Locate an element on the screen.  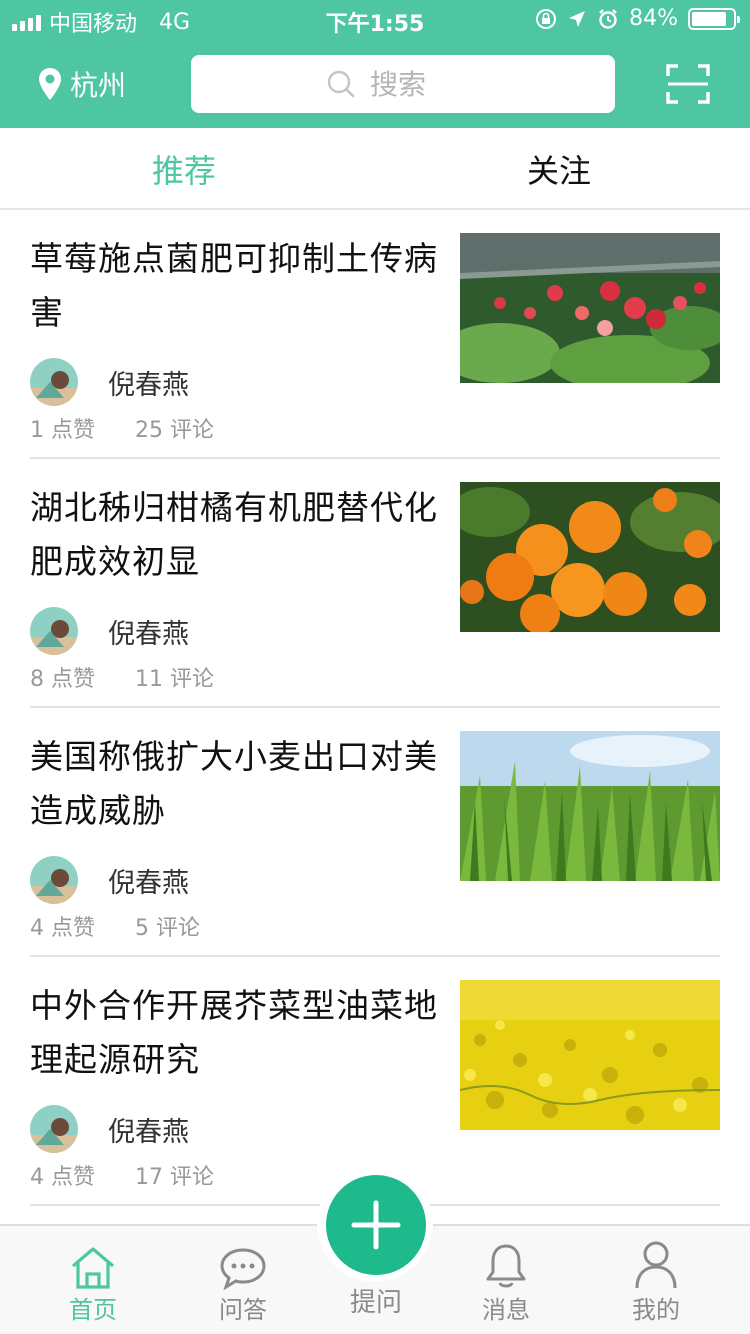
scan-icon is located at coordinates (688, 84).